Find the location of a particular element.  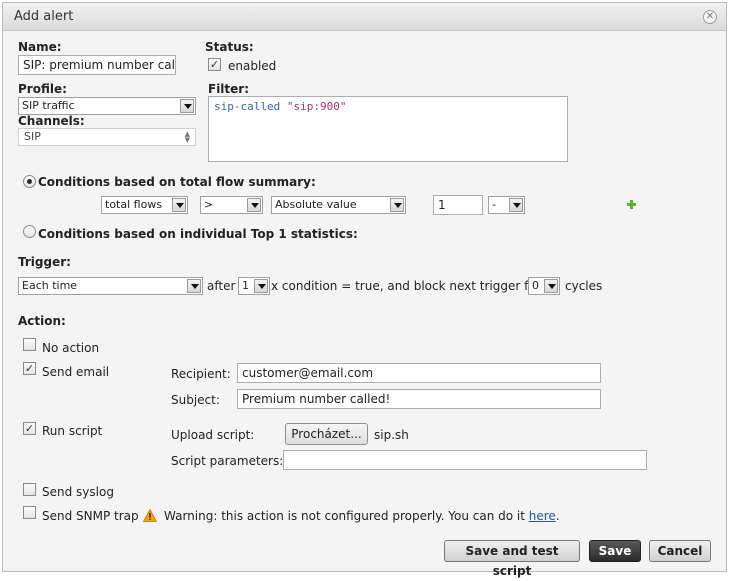

trigger-mode-select: Each time is located at coordinates (110, 286).